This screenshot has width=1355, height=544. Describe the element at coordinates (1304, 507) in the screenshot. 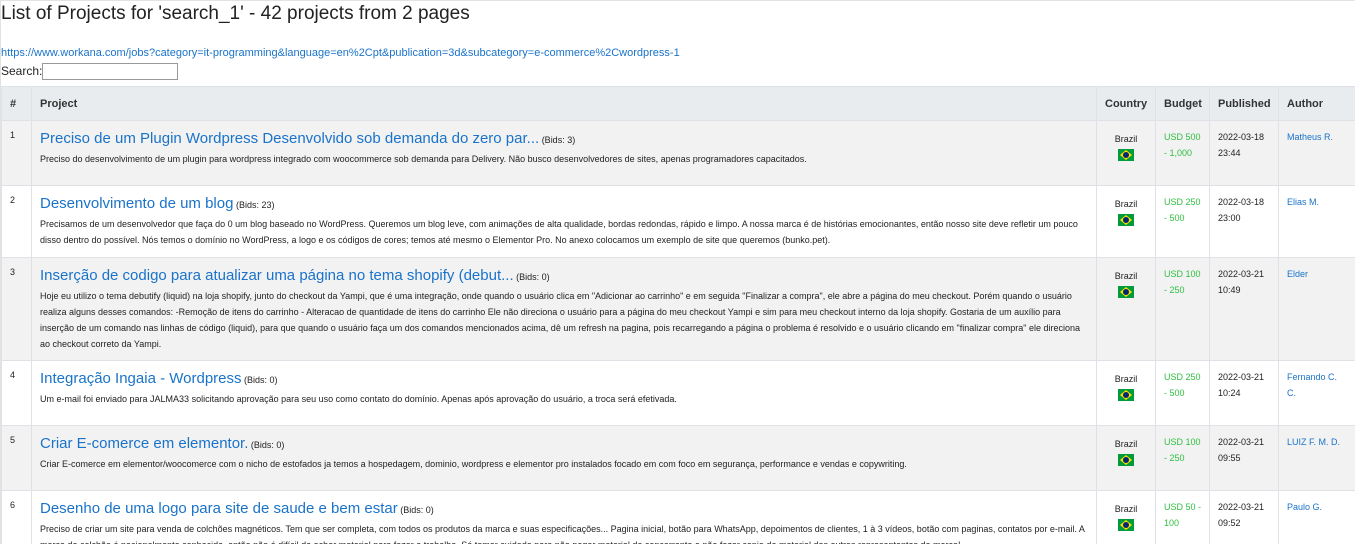

I see `author-link: Paulo G.` at that location.